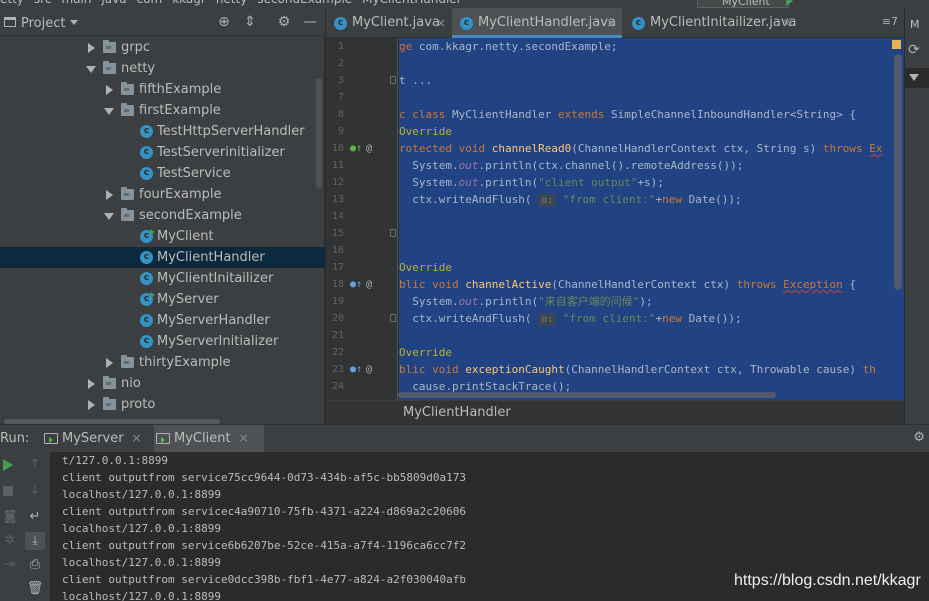 The image size is (929, 601). I want to click on warning-marker-icon, so click(896, 44).